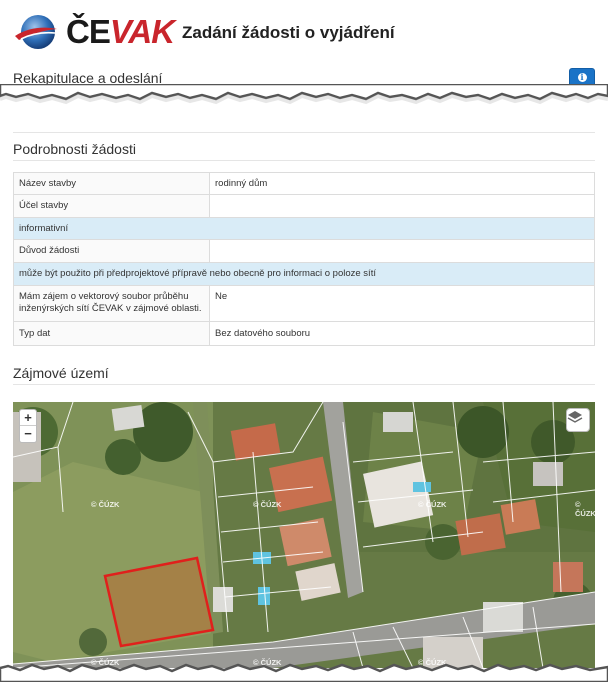 The width and height of the screenshot is (608, 682). What do you see at coordinates (28, 418) in the screenshot?
I see `zoom-in-button: +` at bounding box center [28, 418].